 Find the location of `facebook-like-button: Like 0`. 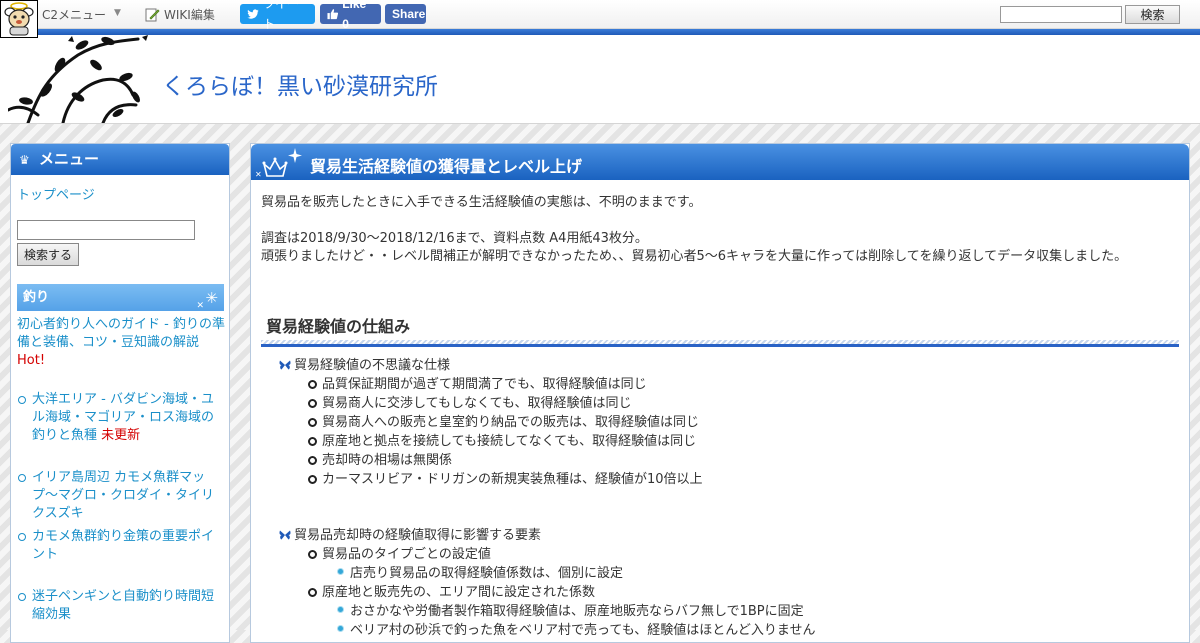

facebook-like-button: Like 0 is located at coordinates (350, 15).